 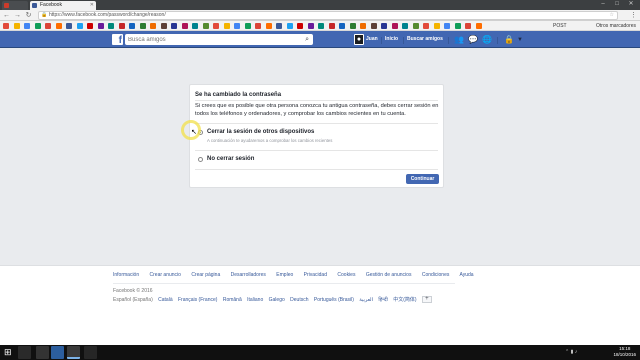 I want to click on maximize-icon: □, so click(x=617, y=4).